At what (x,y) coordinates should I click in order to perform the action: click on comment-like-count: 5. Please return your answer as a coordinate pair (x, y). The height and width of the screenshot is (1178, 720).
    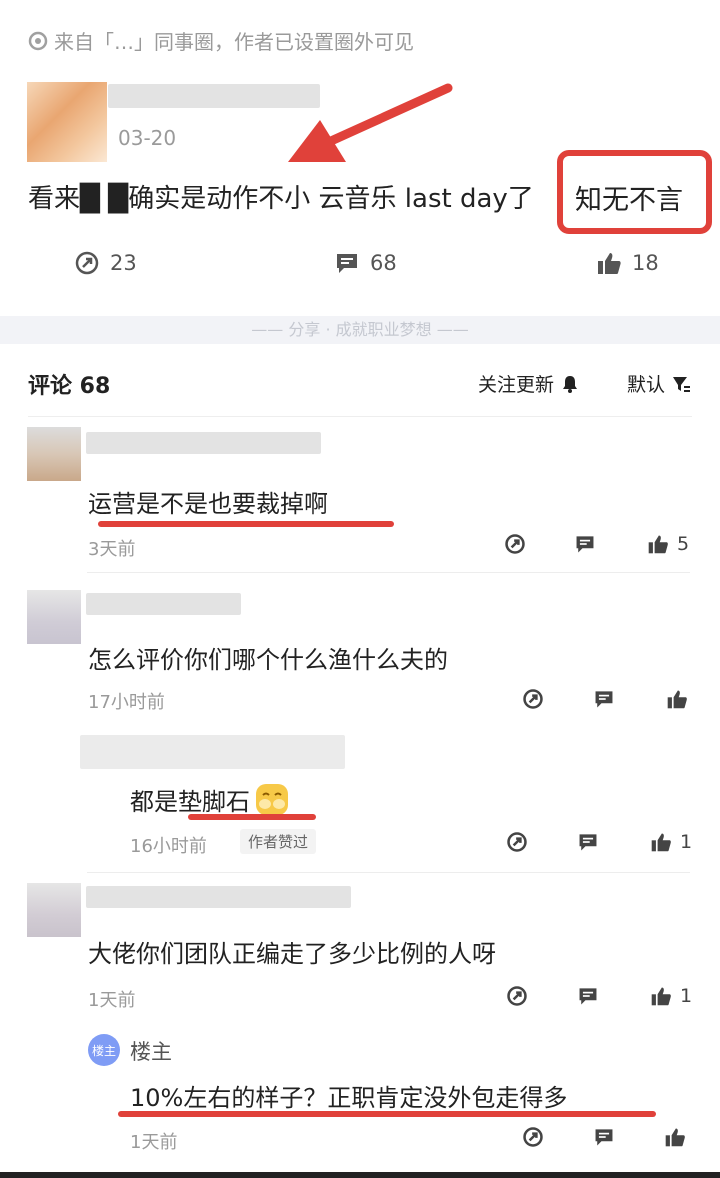
    Looking at the image, I should click on (683, 544).